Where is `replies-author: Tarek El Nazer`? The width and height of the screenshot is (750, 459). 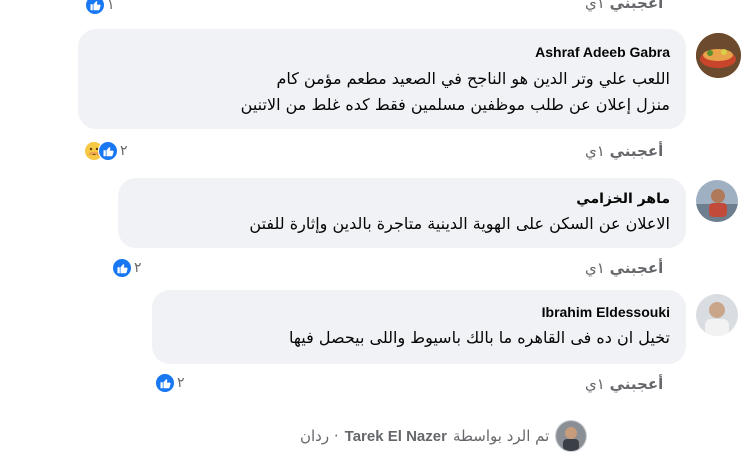 replies-author: Tarek El Nazer is located at coordinates (395, 436).